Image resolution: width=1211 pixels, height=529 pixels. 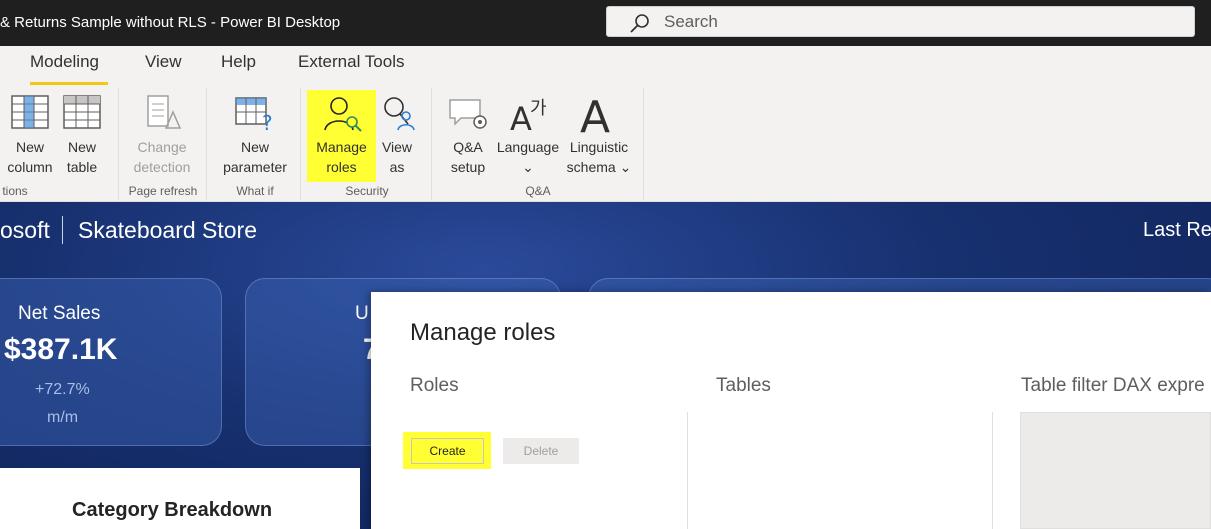 I want to click on group-qa: Q&A, so click(x=538, y=191).